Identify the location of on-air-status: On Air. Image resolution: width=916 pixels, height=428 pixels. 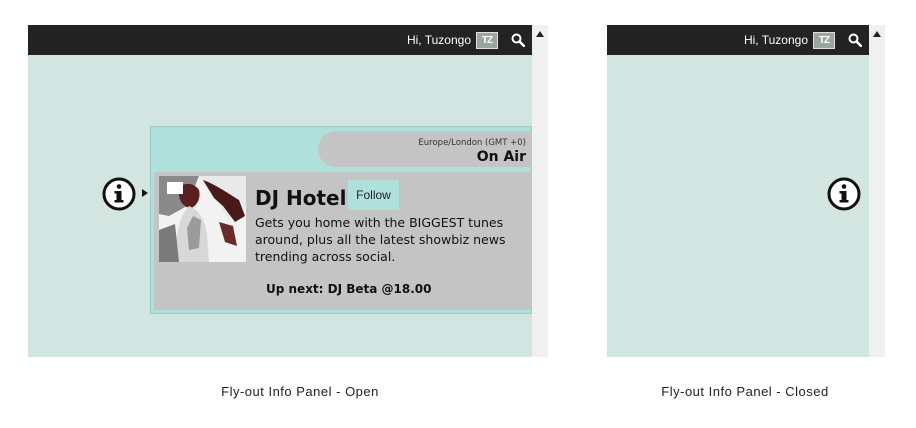
(501, 157).